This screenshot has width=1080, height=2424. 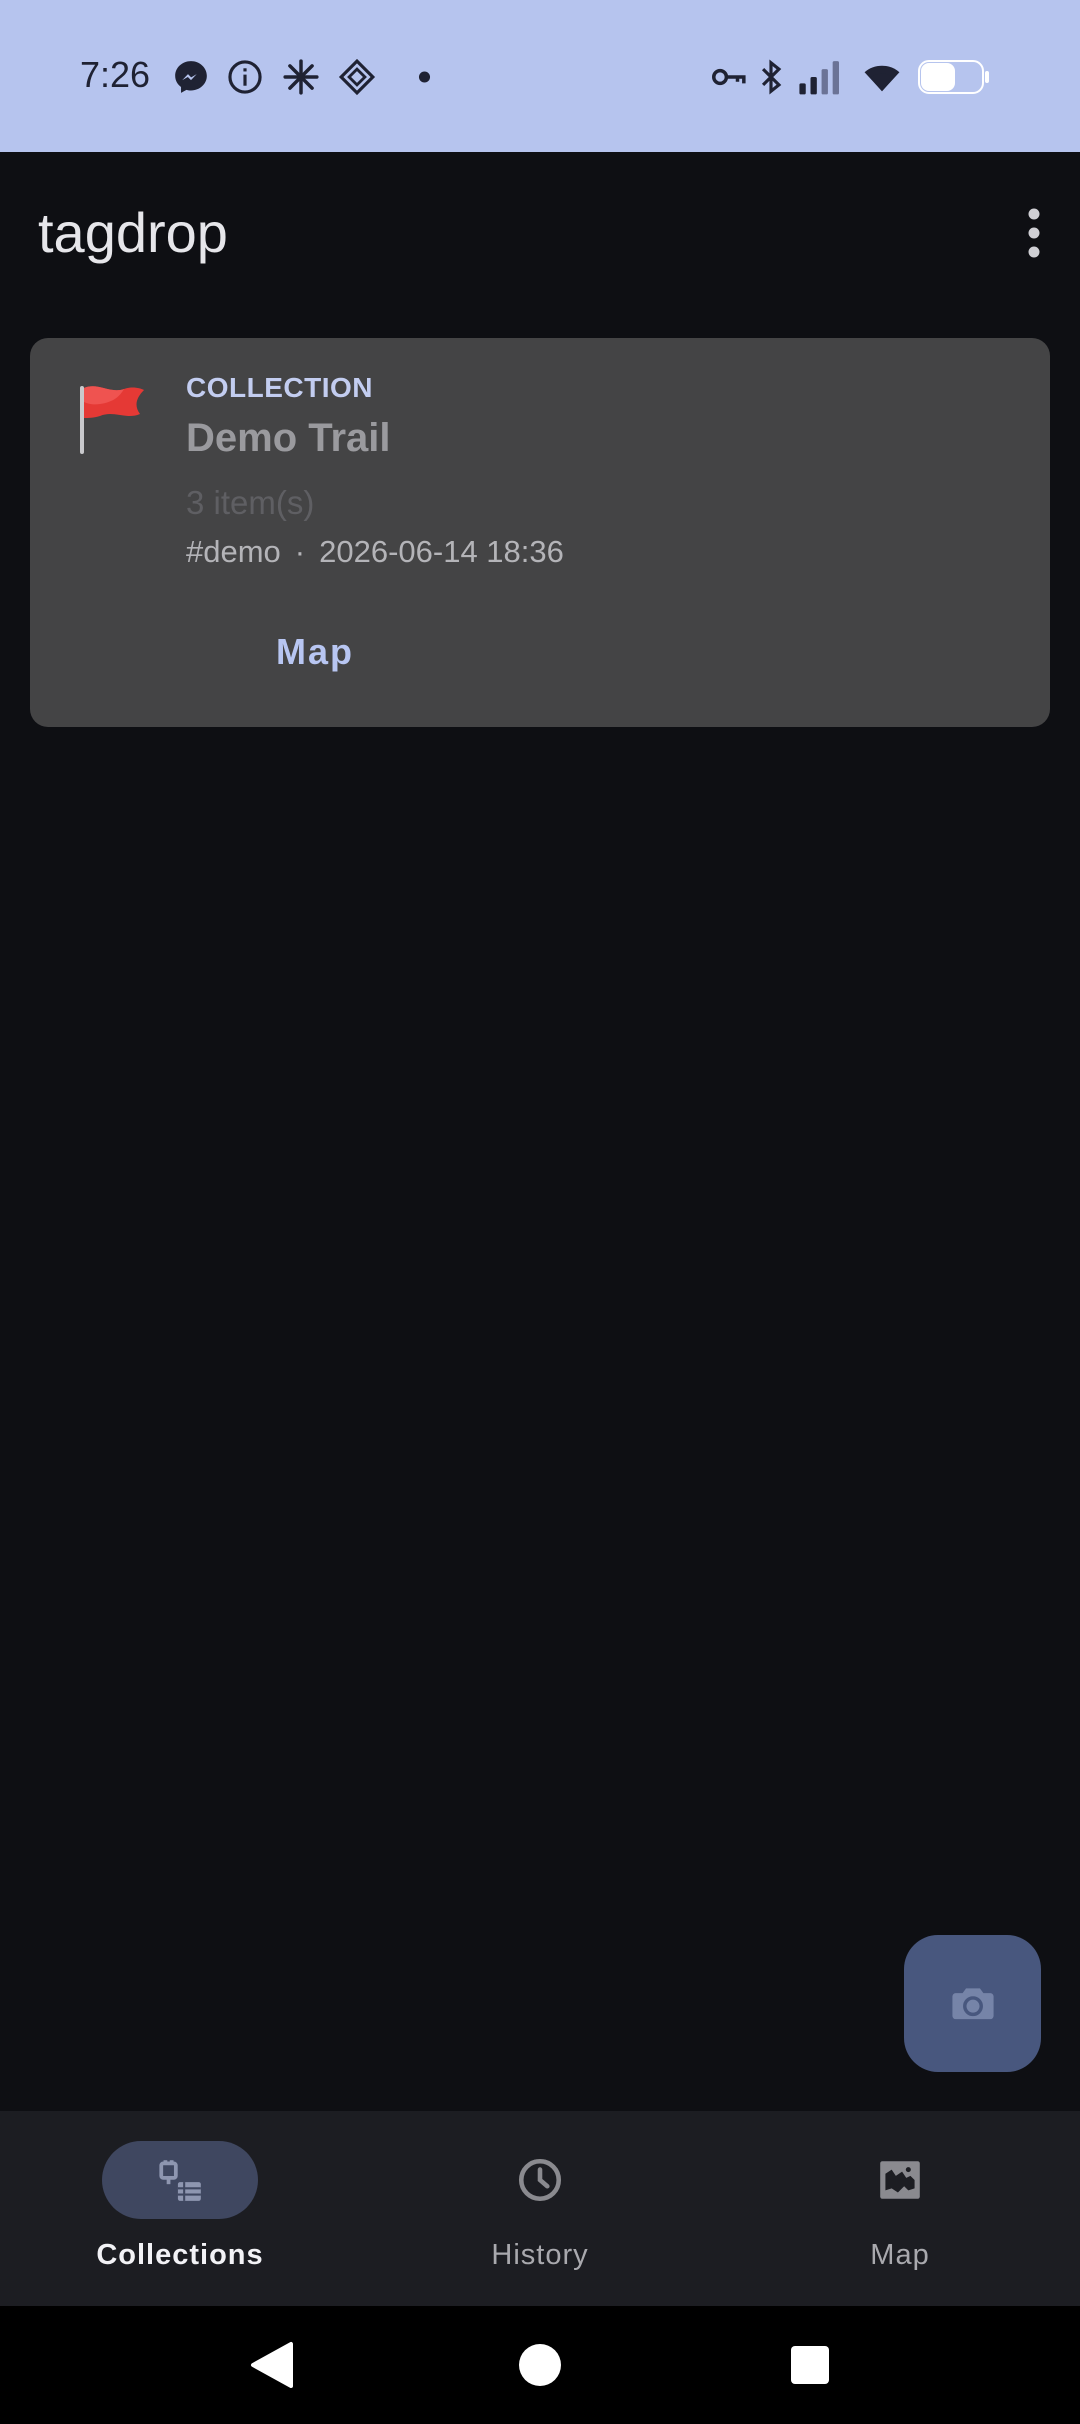 I want to click on camera-fab-button, so click(x=972, y=2003).